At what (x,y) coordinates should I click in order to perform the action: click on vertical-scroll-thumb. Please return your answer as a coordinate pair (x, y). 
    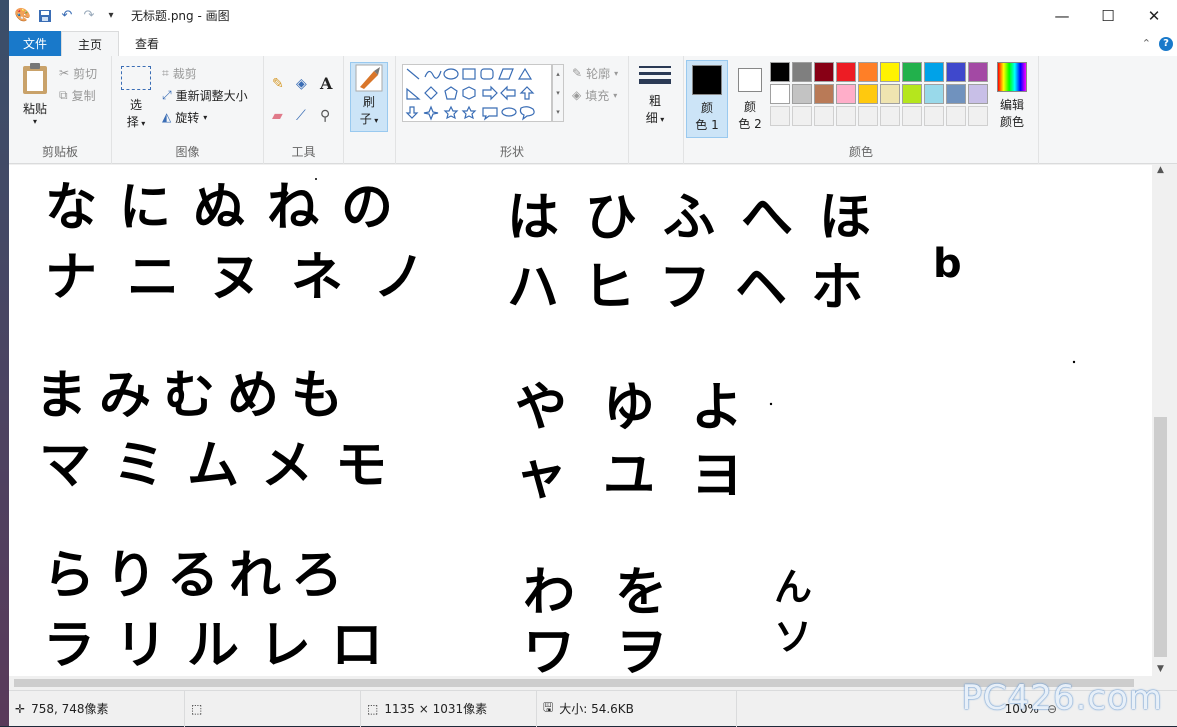
    Looking at the image, I should click on (1160, 537).